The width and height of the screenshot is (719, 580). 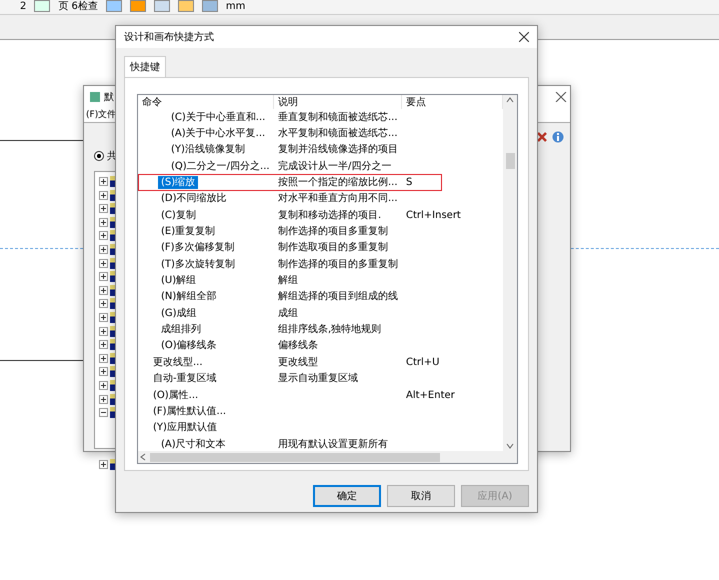 What do you see at coordinates (318, 379) in the screenshot?
I see `description-cell-text: 显示自动重复区域` at bounding box center [318, 379].